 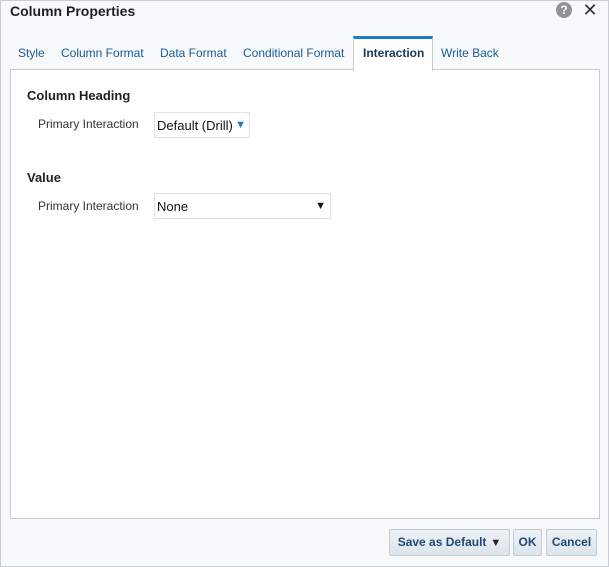 What do you see at coordinates (442, 542) in the screenshot?
I see `save-as-default-label: Save as Default` at bounding box center [442, 542].